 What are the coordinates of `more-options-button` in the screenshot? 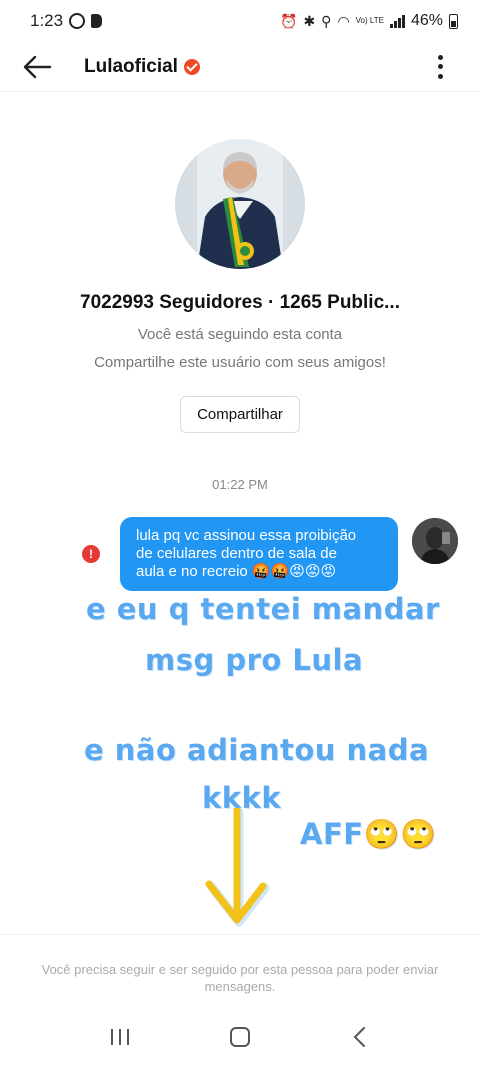 It's located at (440, 67).